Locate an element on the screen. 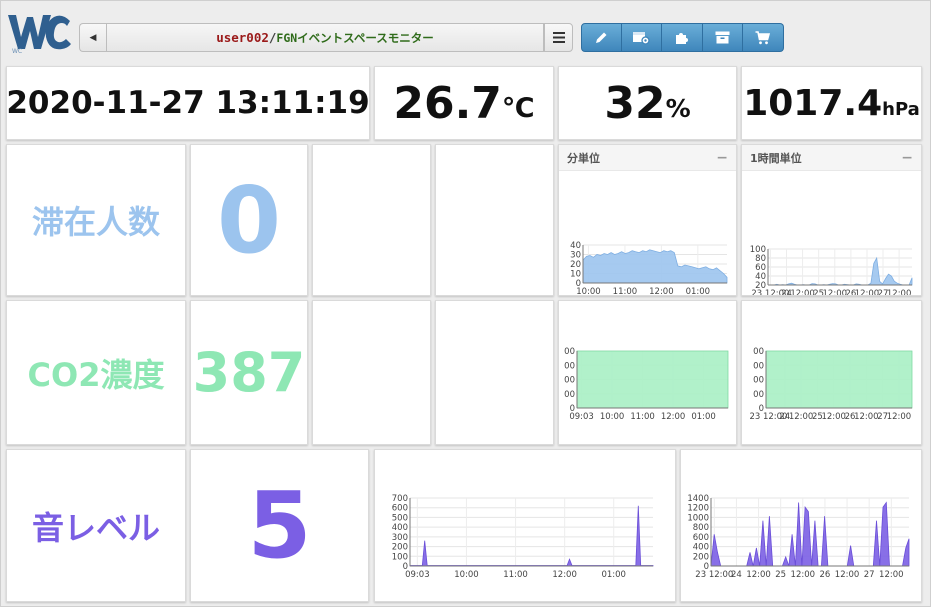 The height and width of the screenshot is (607, 931). co2-value: 387 is located at coordinates (249, 372).